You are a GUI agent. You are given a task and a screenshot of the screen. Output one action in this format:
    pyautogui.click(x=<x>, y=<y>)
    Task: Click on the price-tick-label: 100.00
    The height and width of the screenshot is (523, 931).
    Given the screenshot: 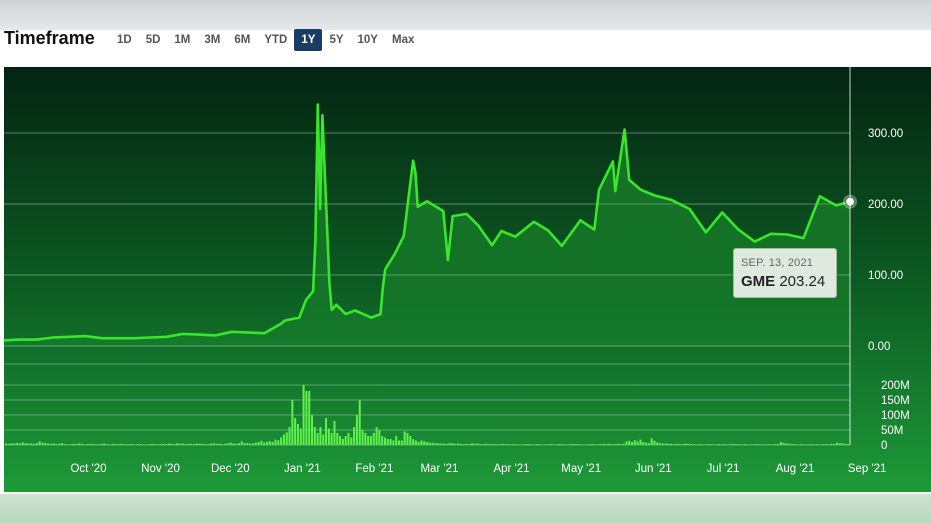 What is the action you would take?
    pyautogui.click(x=885, y=276)
    